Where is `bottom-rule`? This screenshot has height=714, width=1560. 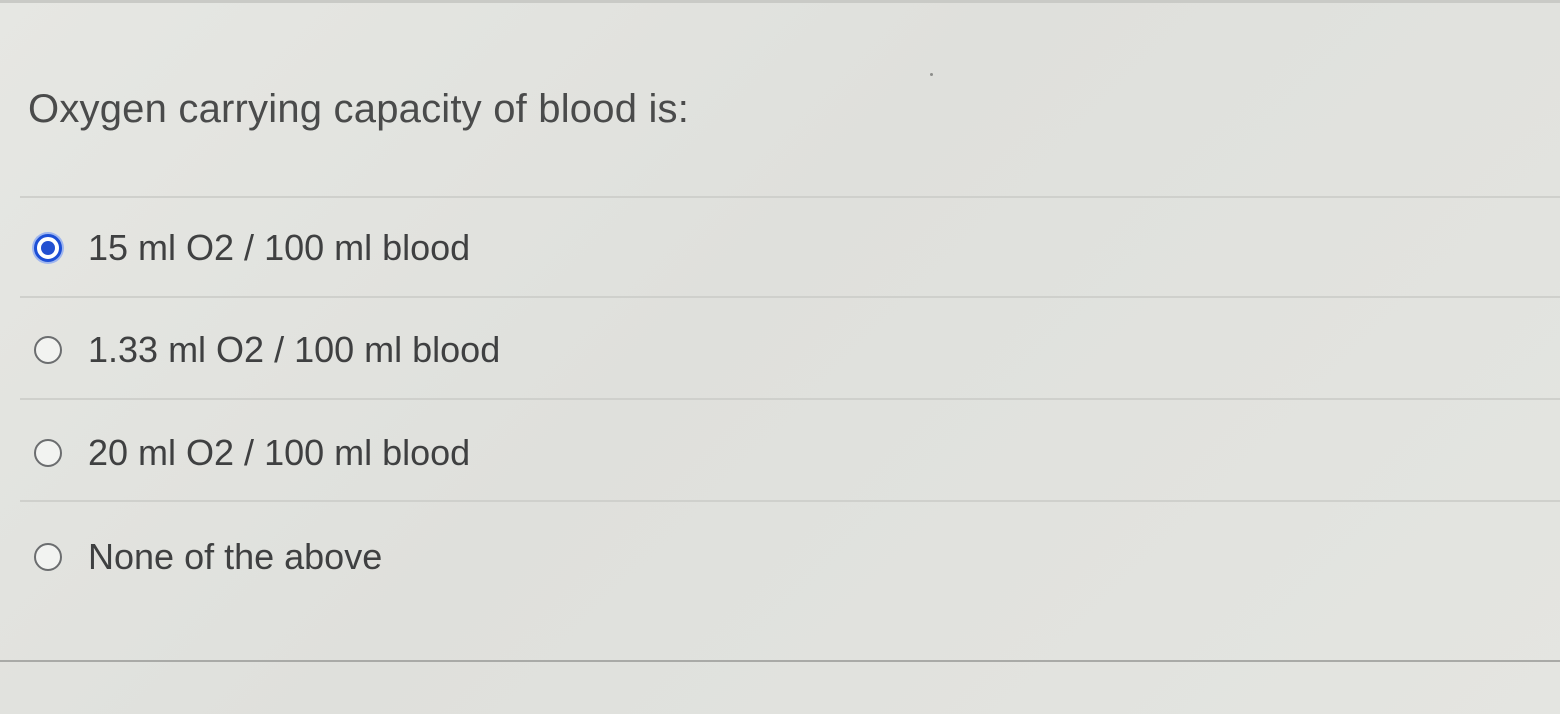
bottom-rule is located at coordinates (780, 661).